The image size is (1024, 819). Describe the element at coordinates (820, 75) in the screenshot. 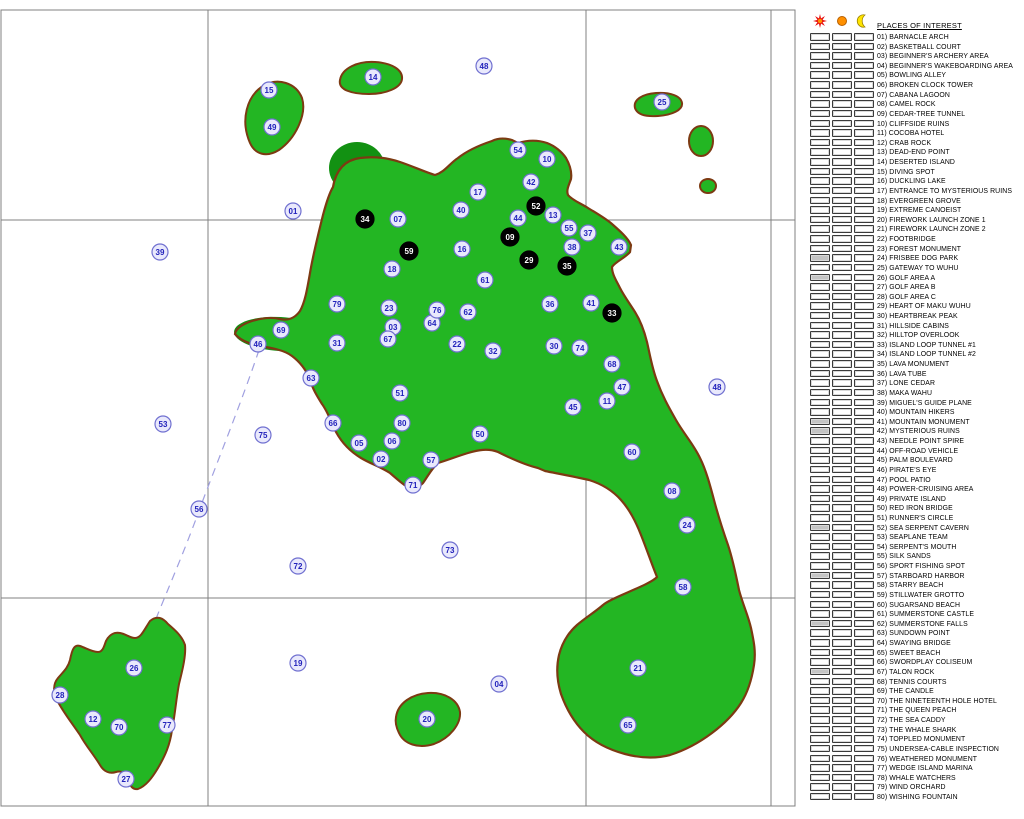

I see `poi-checkbox-05-col1` at that location.